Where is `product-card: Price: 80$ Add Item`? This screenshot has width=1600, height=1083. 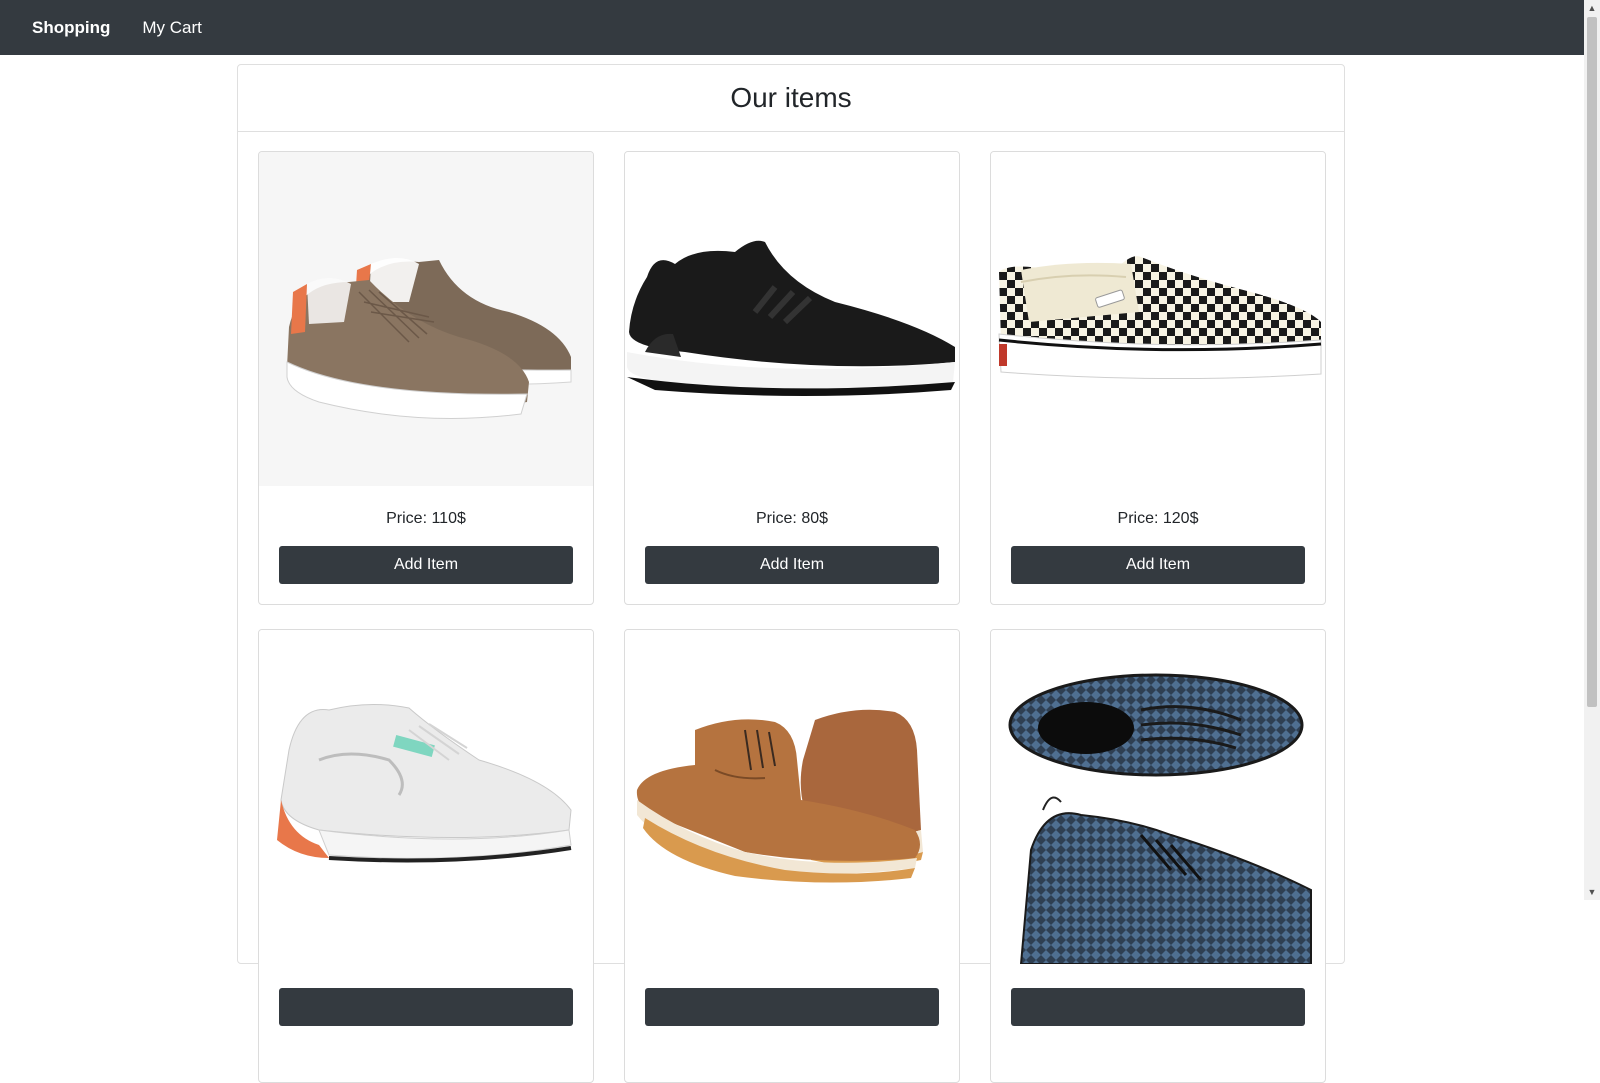
product-card: Price: 80$ Add Item is located at coordinates (792, 378).